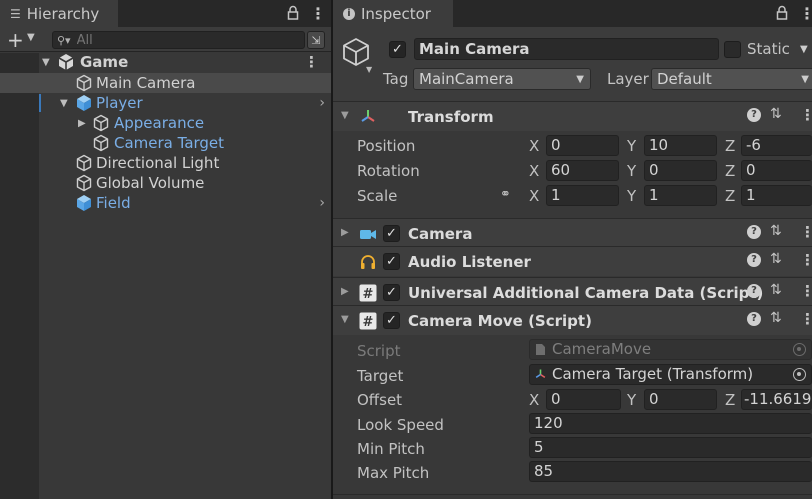 This screenshot has width=812, height=499. What do you see at coordinates (165, 62) in the screenshot?
I see `hierarchy-item-game: ▼ Game ⋮` at bounding box center [165, 62].